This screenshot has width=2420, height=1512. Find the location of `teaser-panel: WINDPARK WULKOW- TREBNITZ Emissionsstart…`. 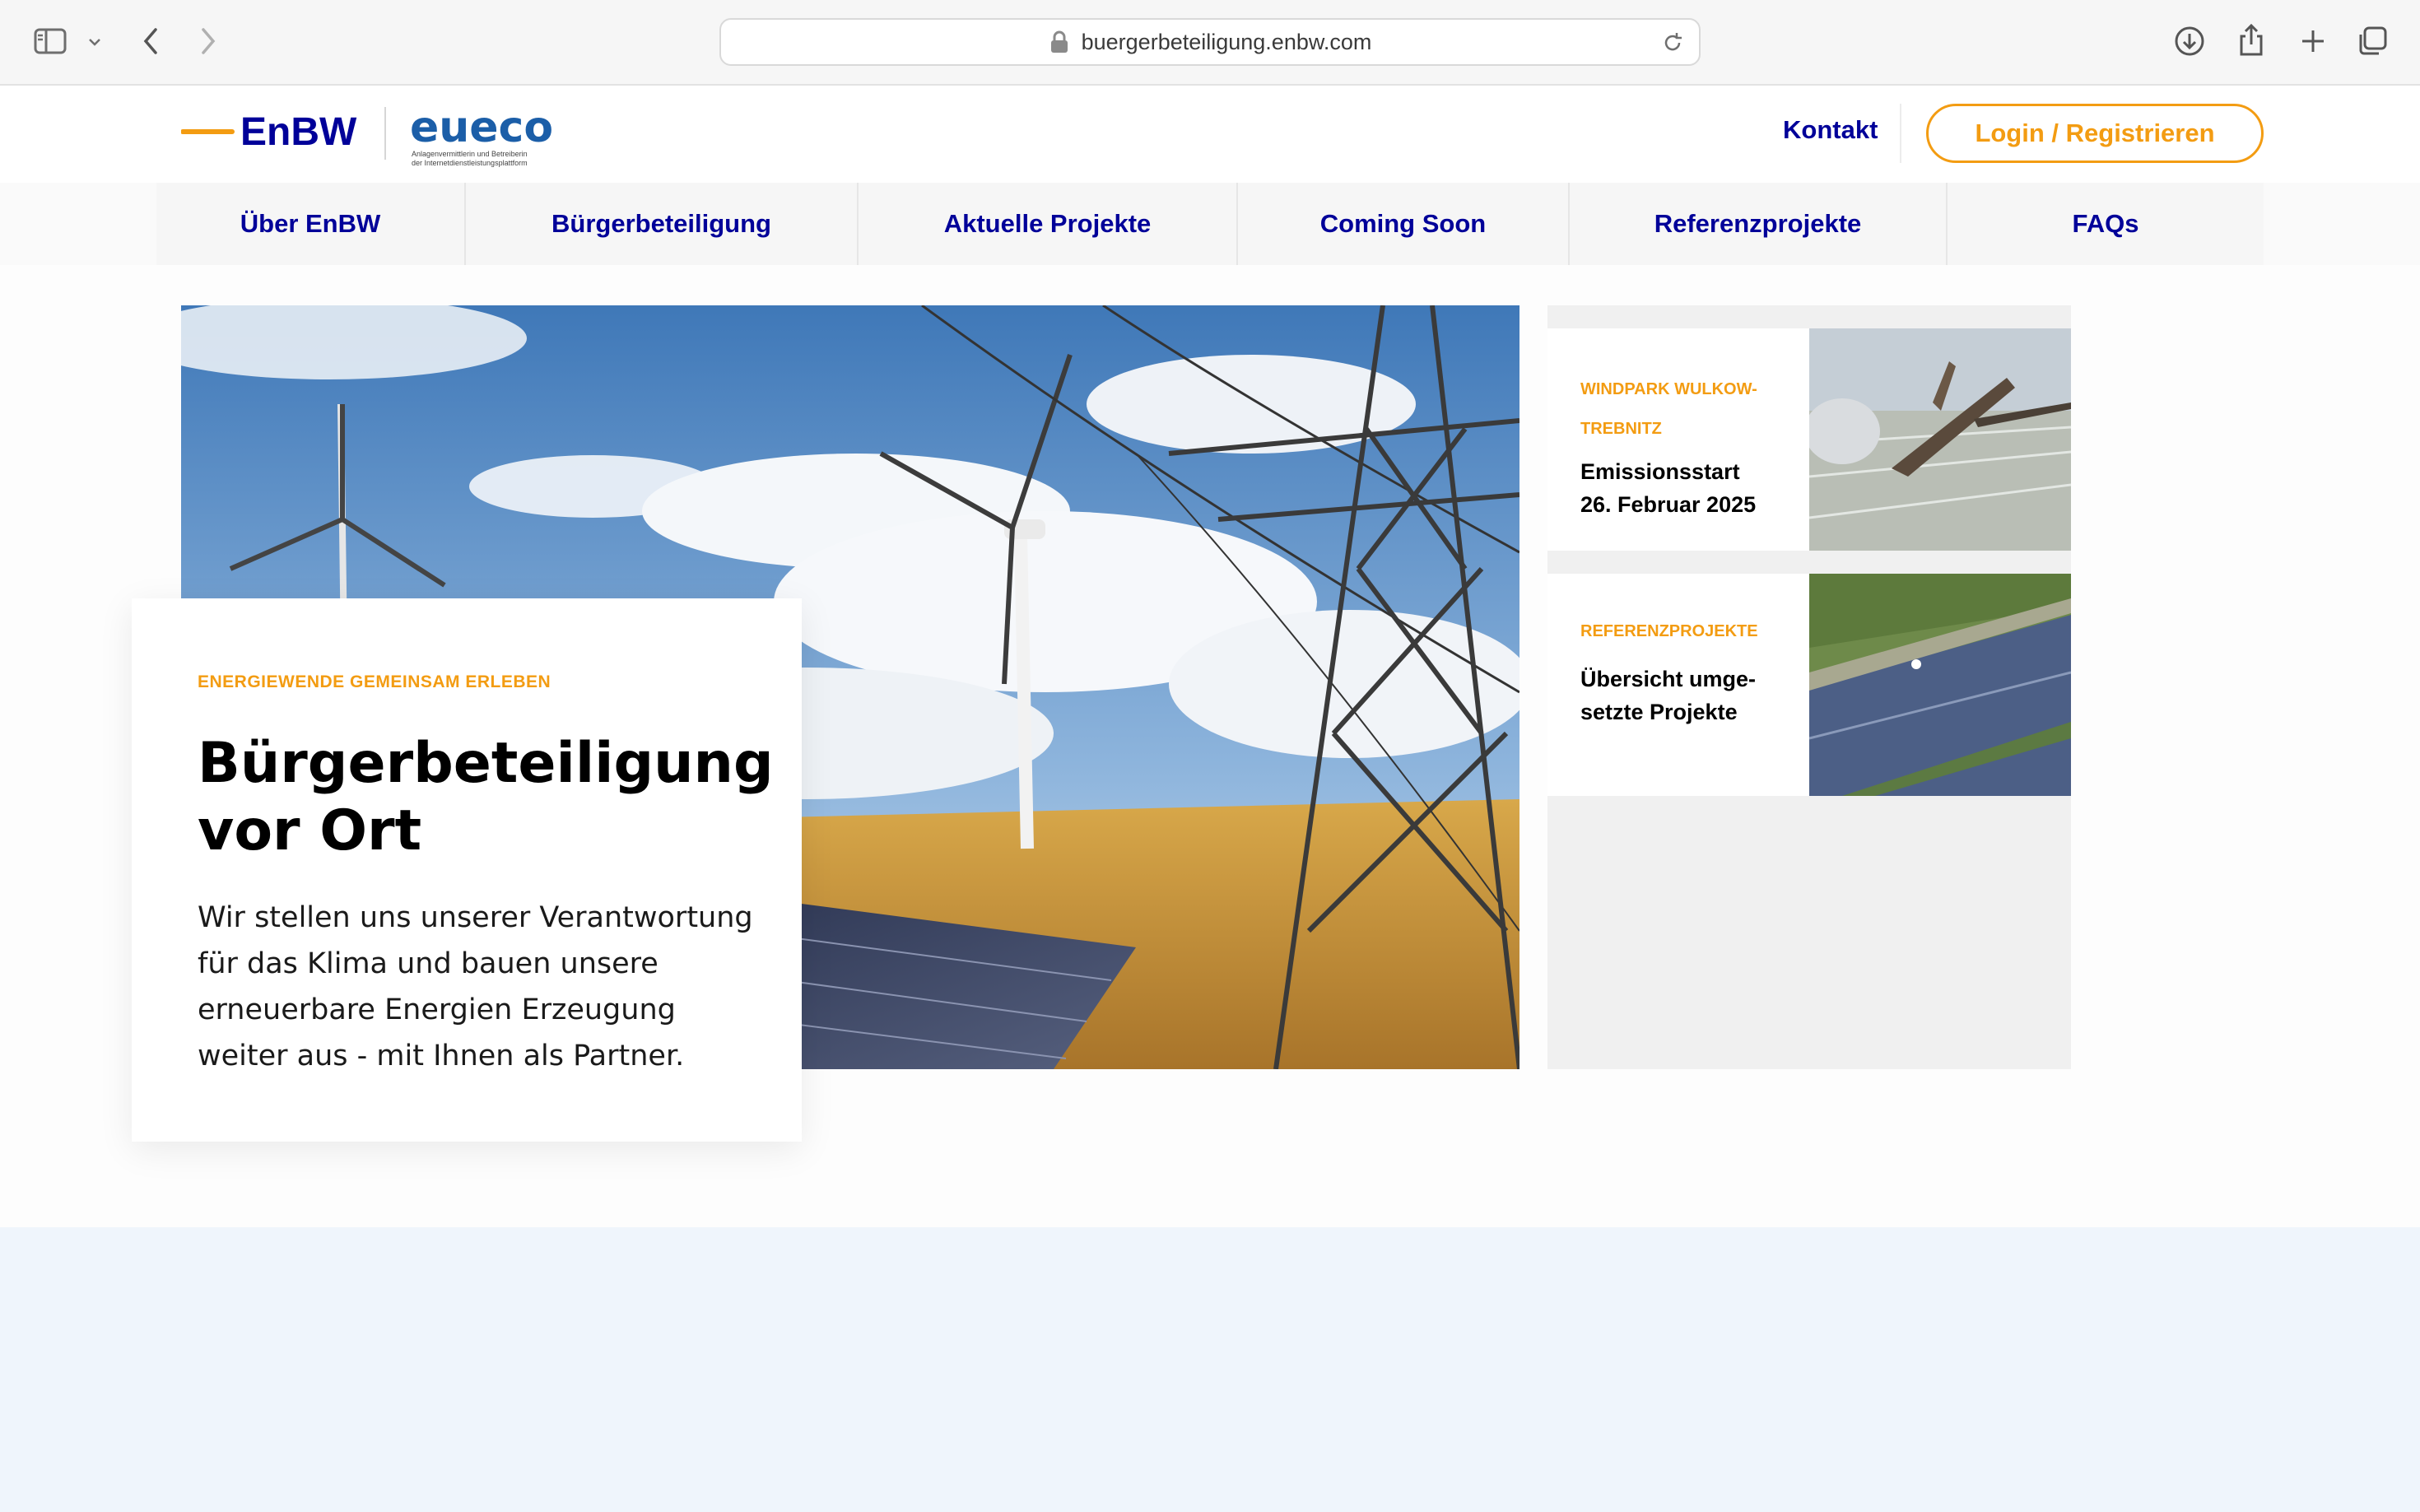

teaser-panel: WINDPARK WULKOW- TREBNITZ Emissionsstart… is located at coordinates (1809, 687).